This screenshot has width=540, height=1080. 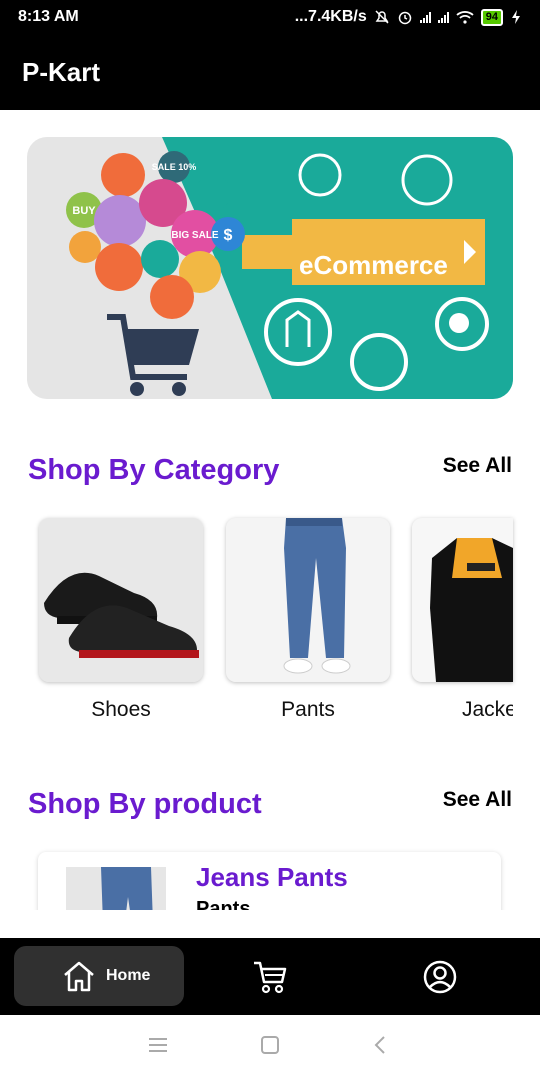 I want to click on wifi-icon, so click(x=465, y=17).